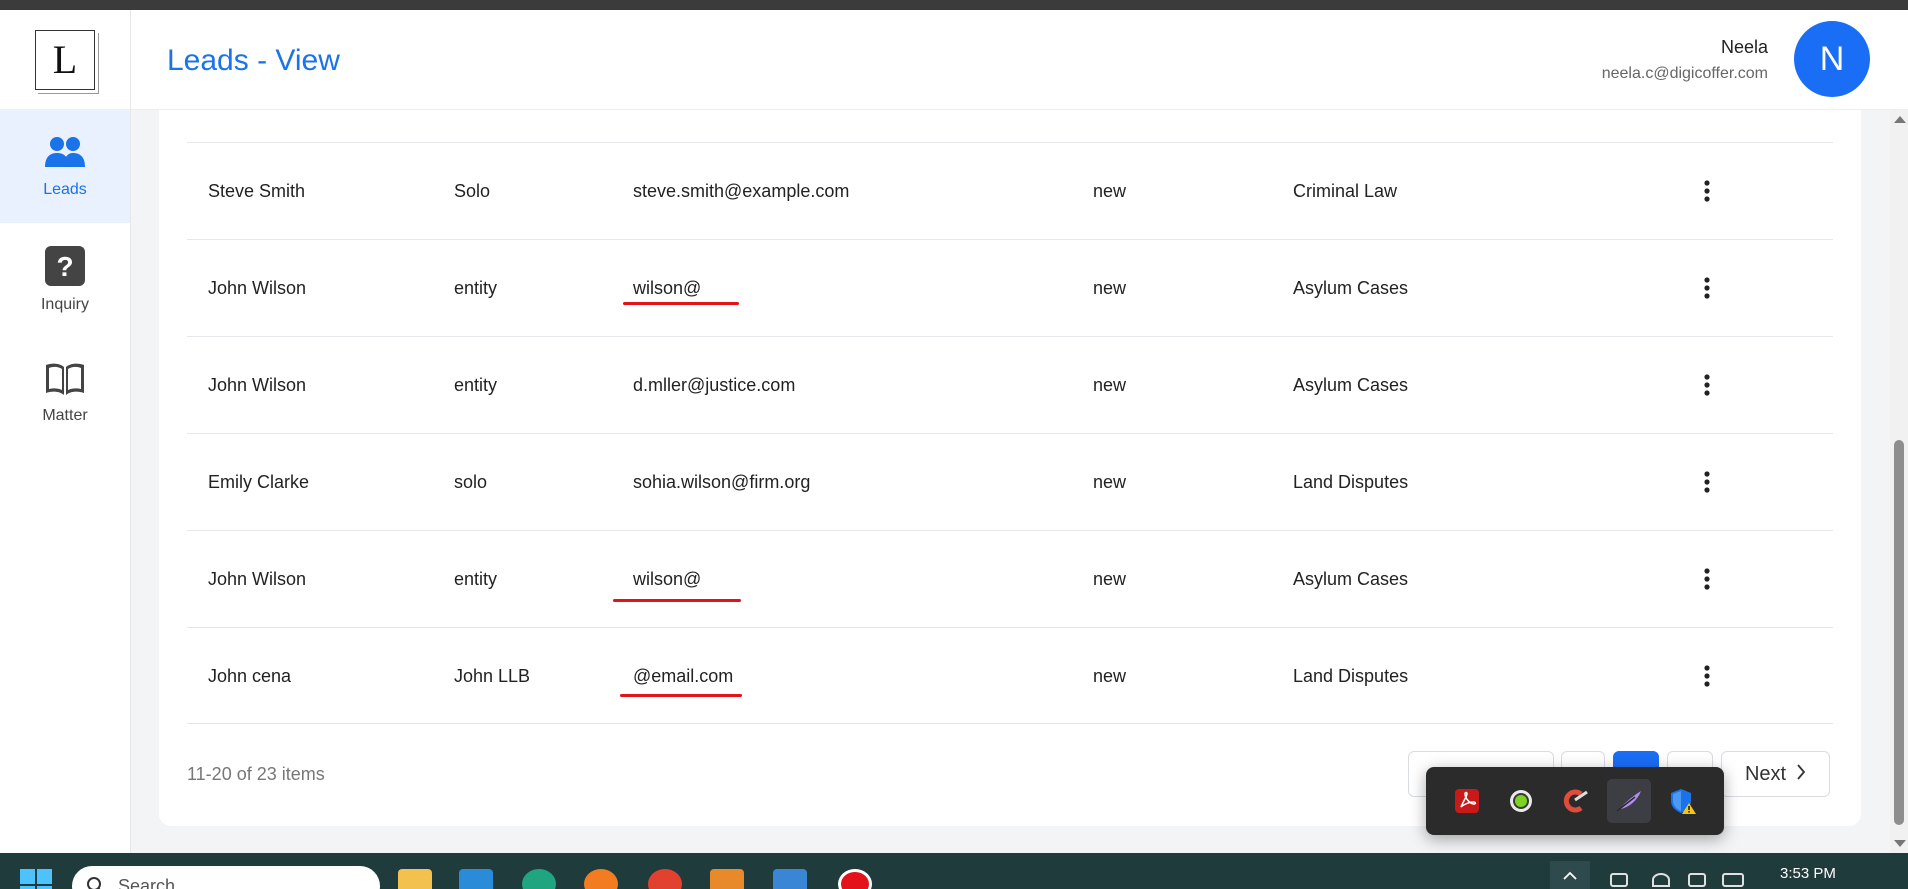  I want to click on sidebar-item-matter: Matter, so click(65, 392).